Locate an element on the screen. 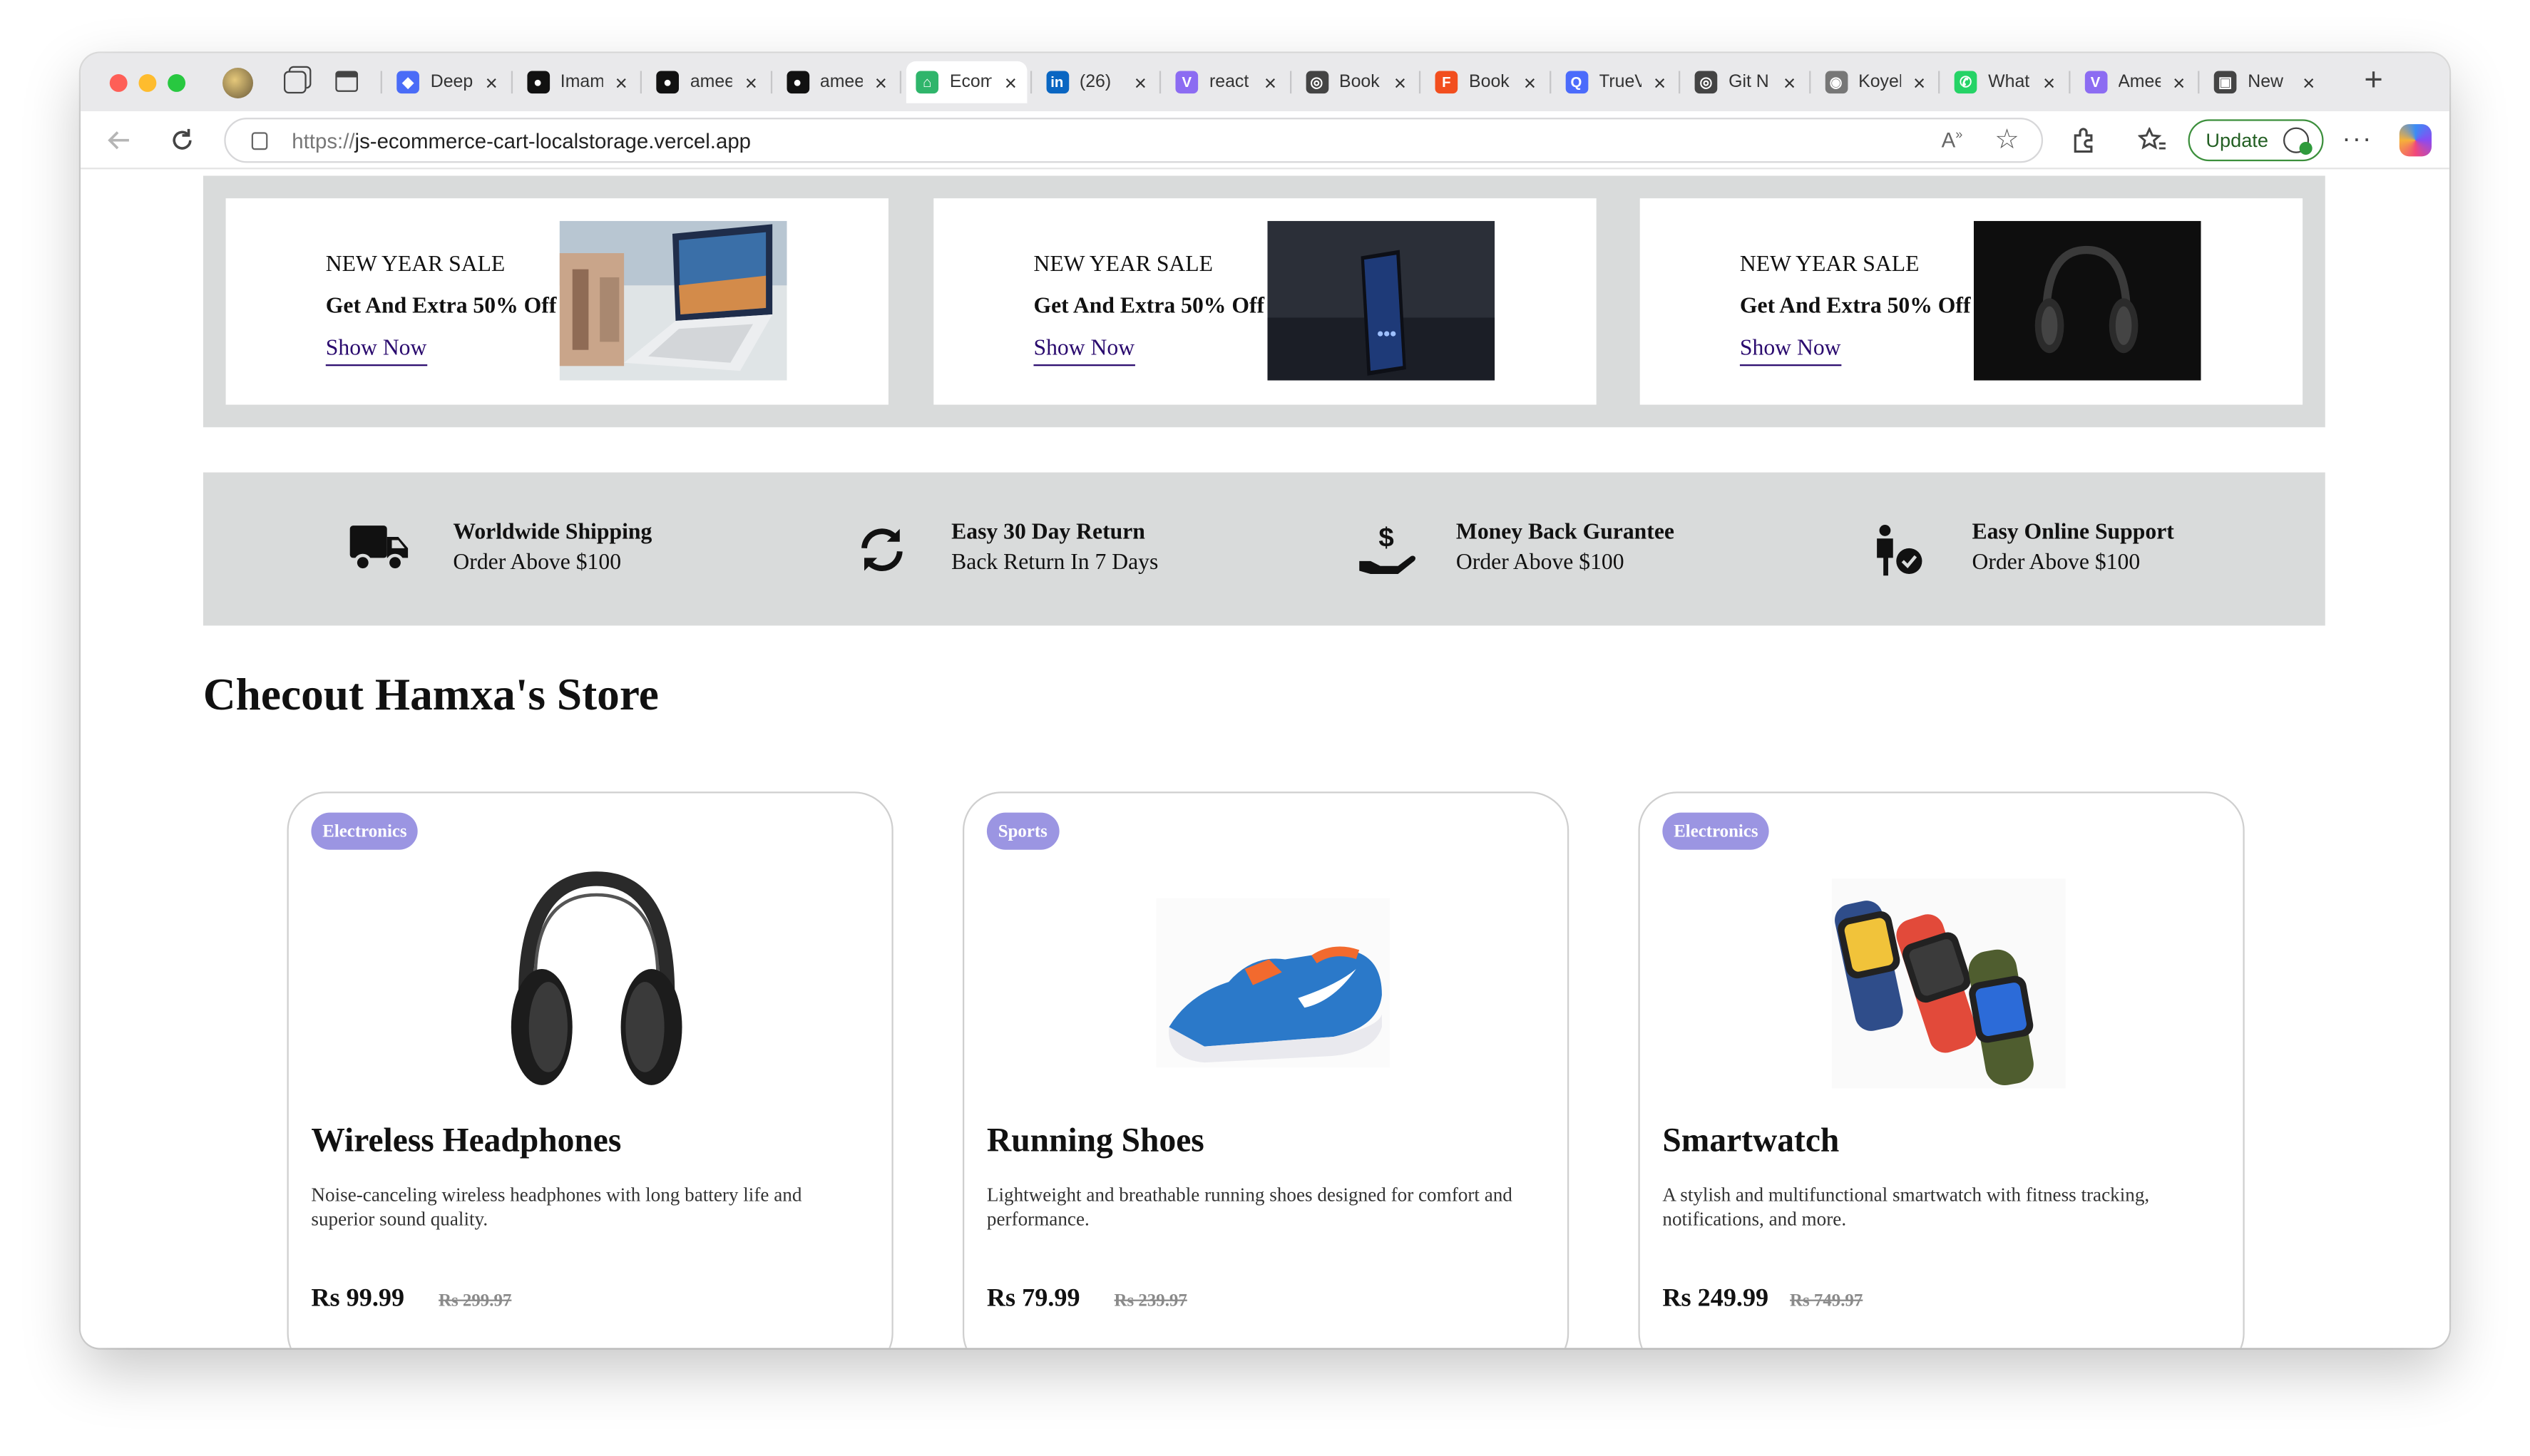  linkedin-icon: in is located at coordinates (1057, 82).